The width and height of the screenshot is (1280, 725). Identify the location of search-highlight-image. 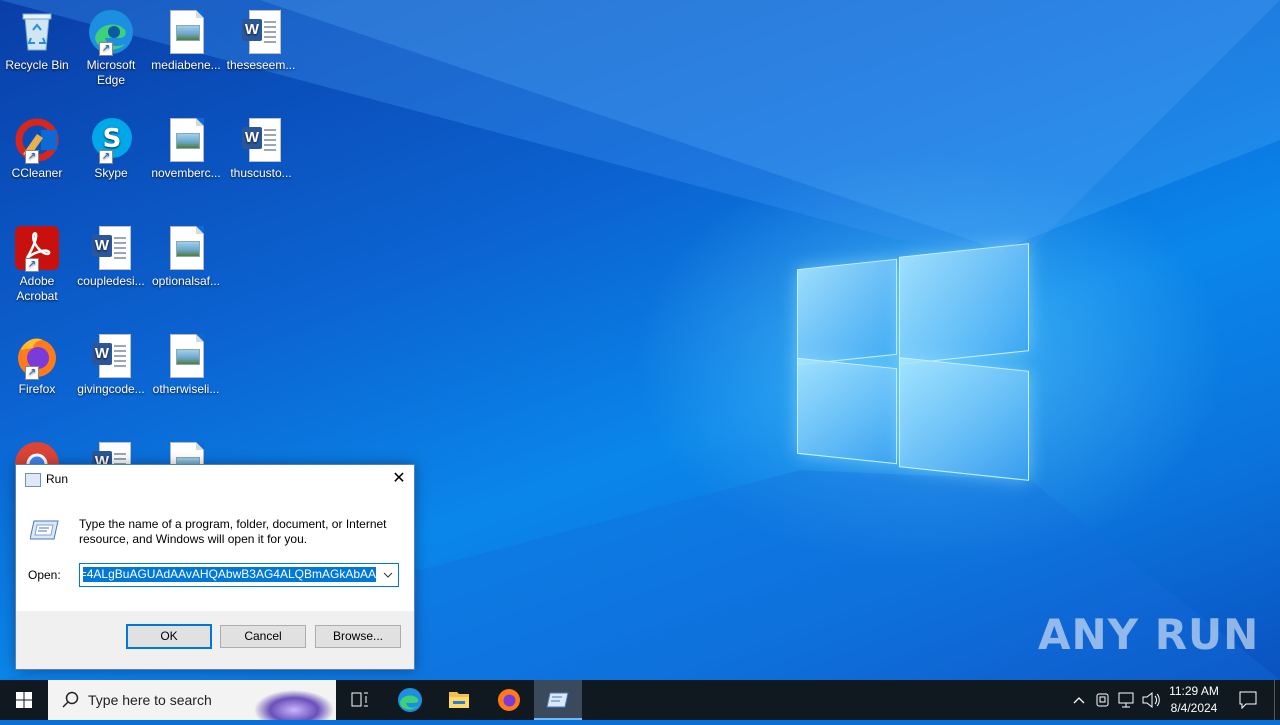
(295, 700).